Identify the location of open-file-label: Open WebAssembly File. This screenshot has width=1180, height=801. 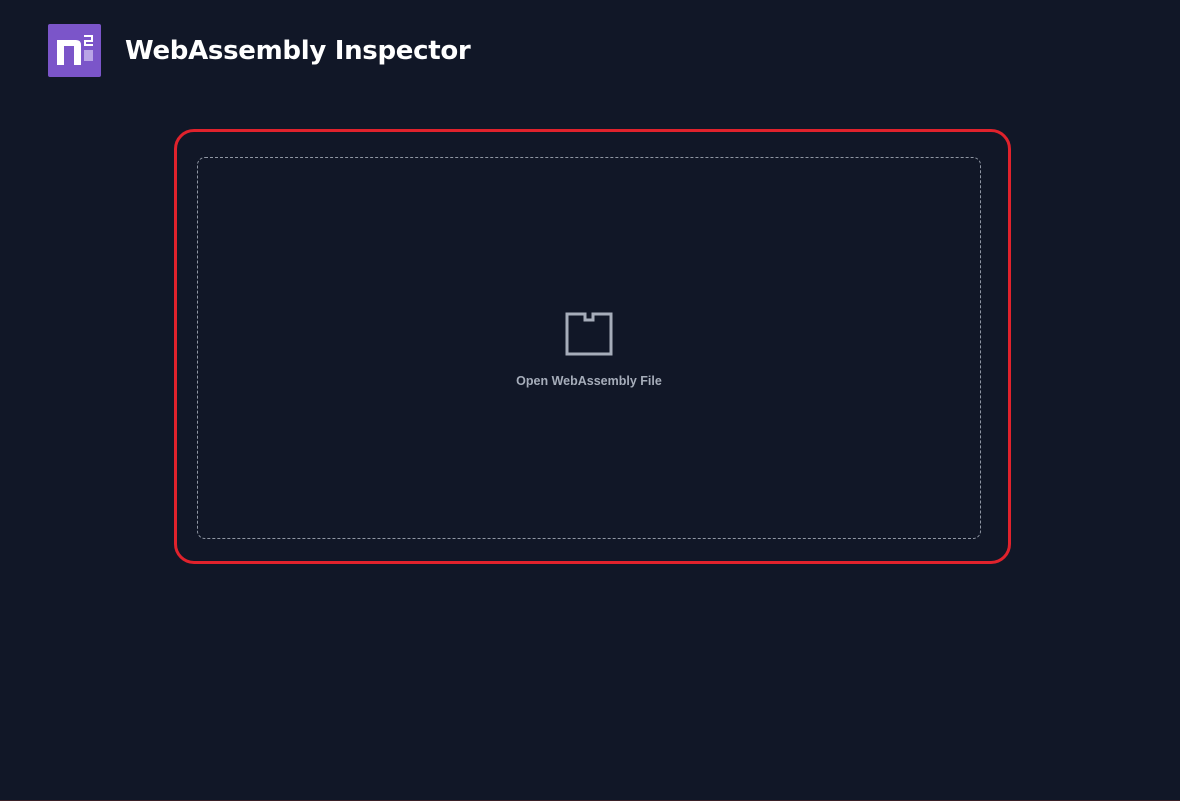
(589, 381).